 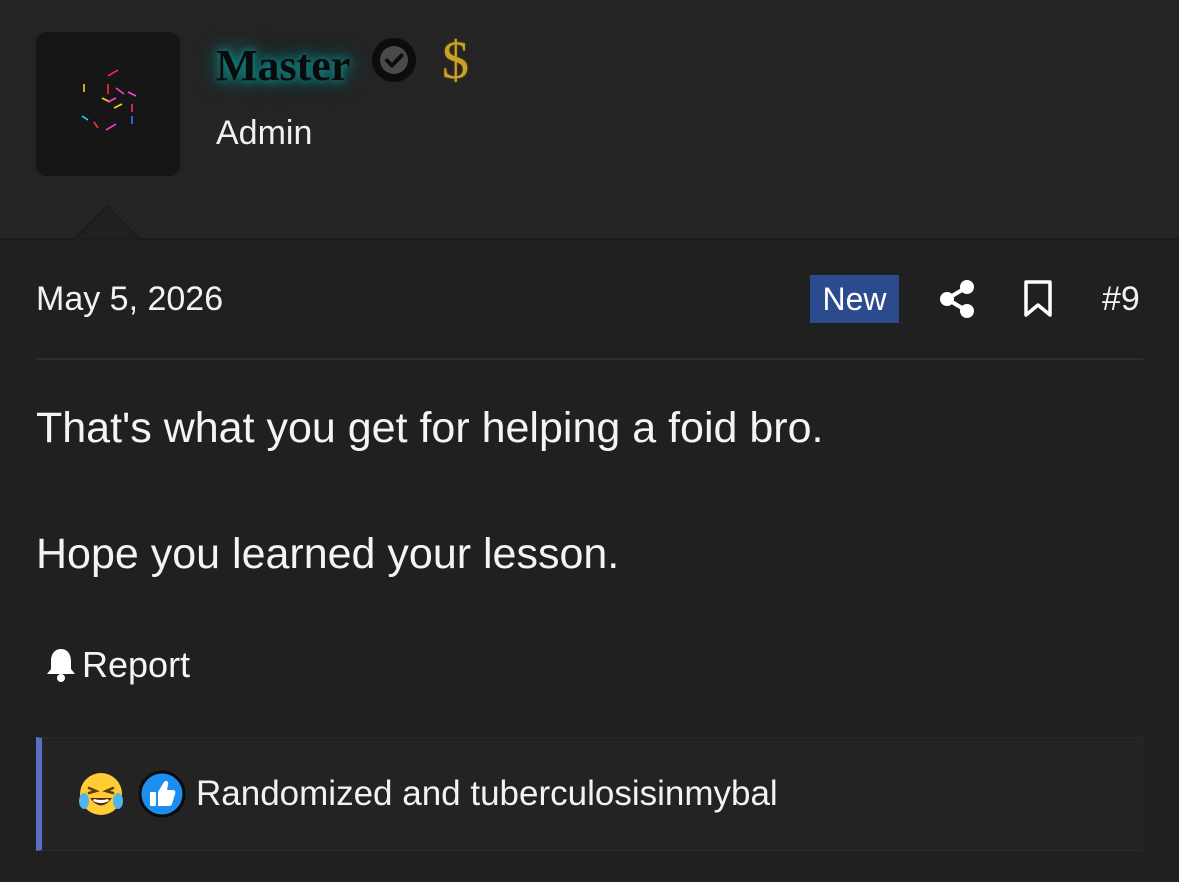 I want to click on post-number-link: #9, so click(x=1121, y=299).